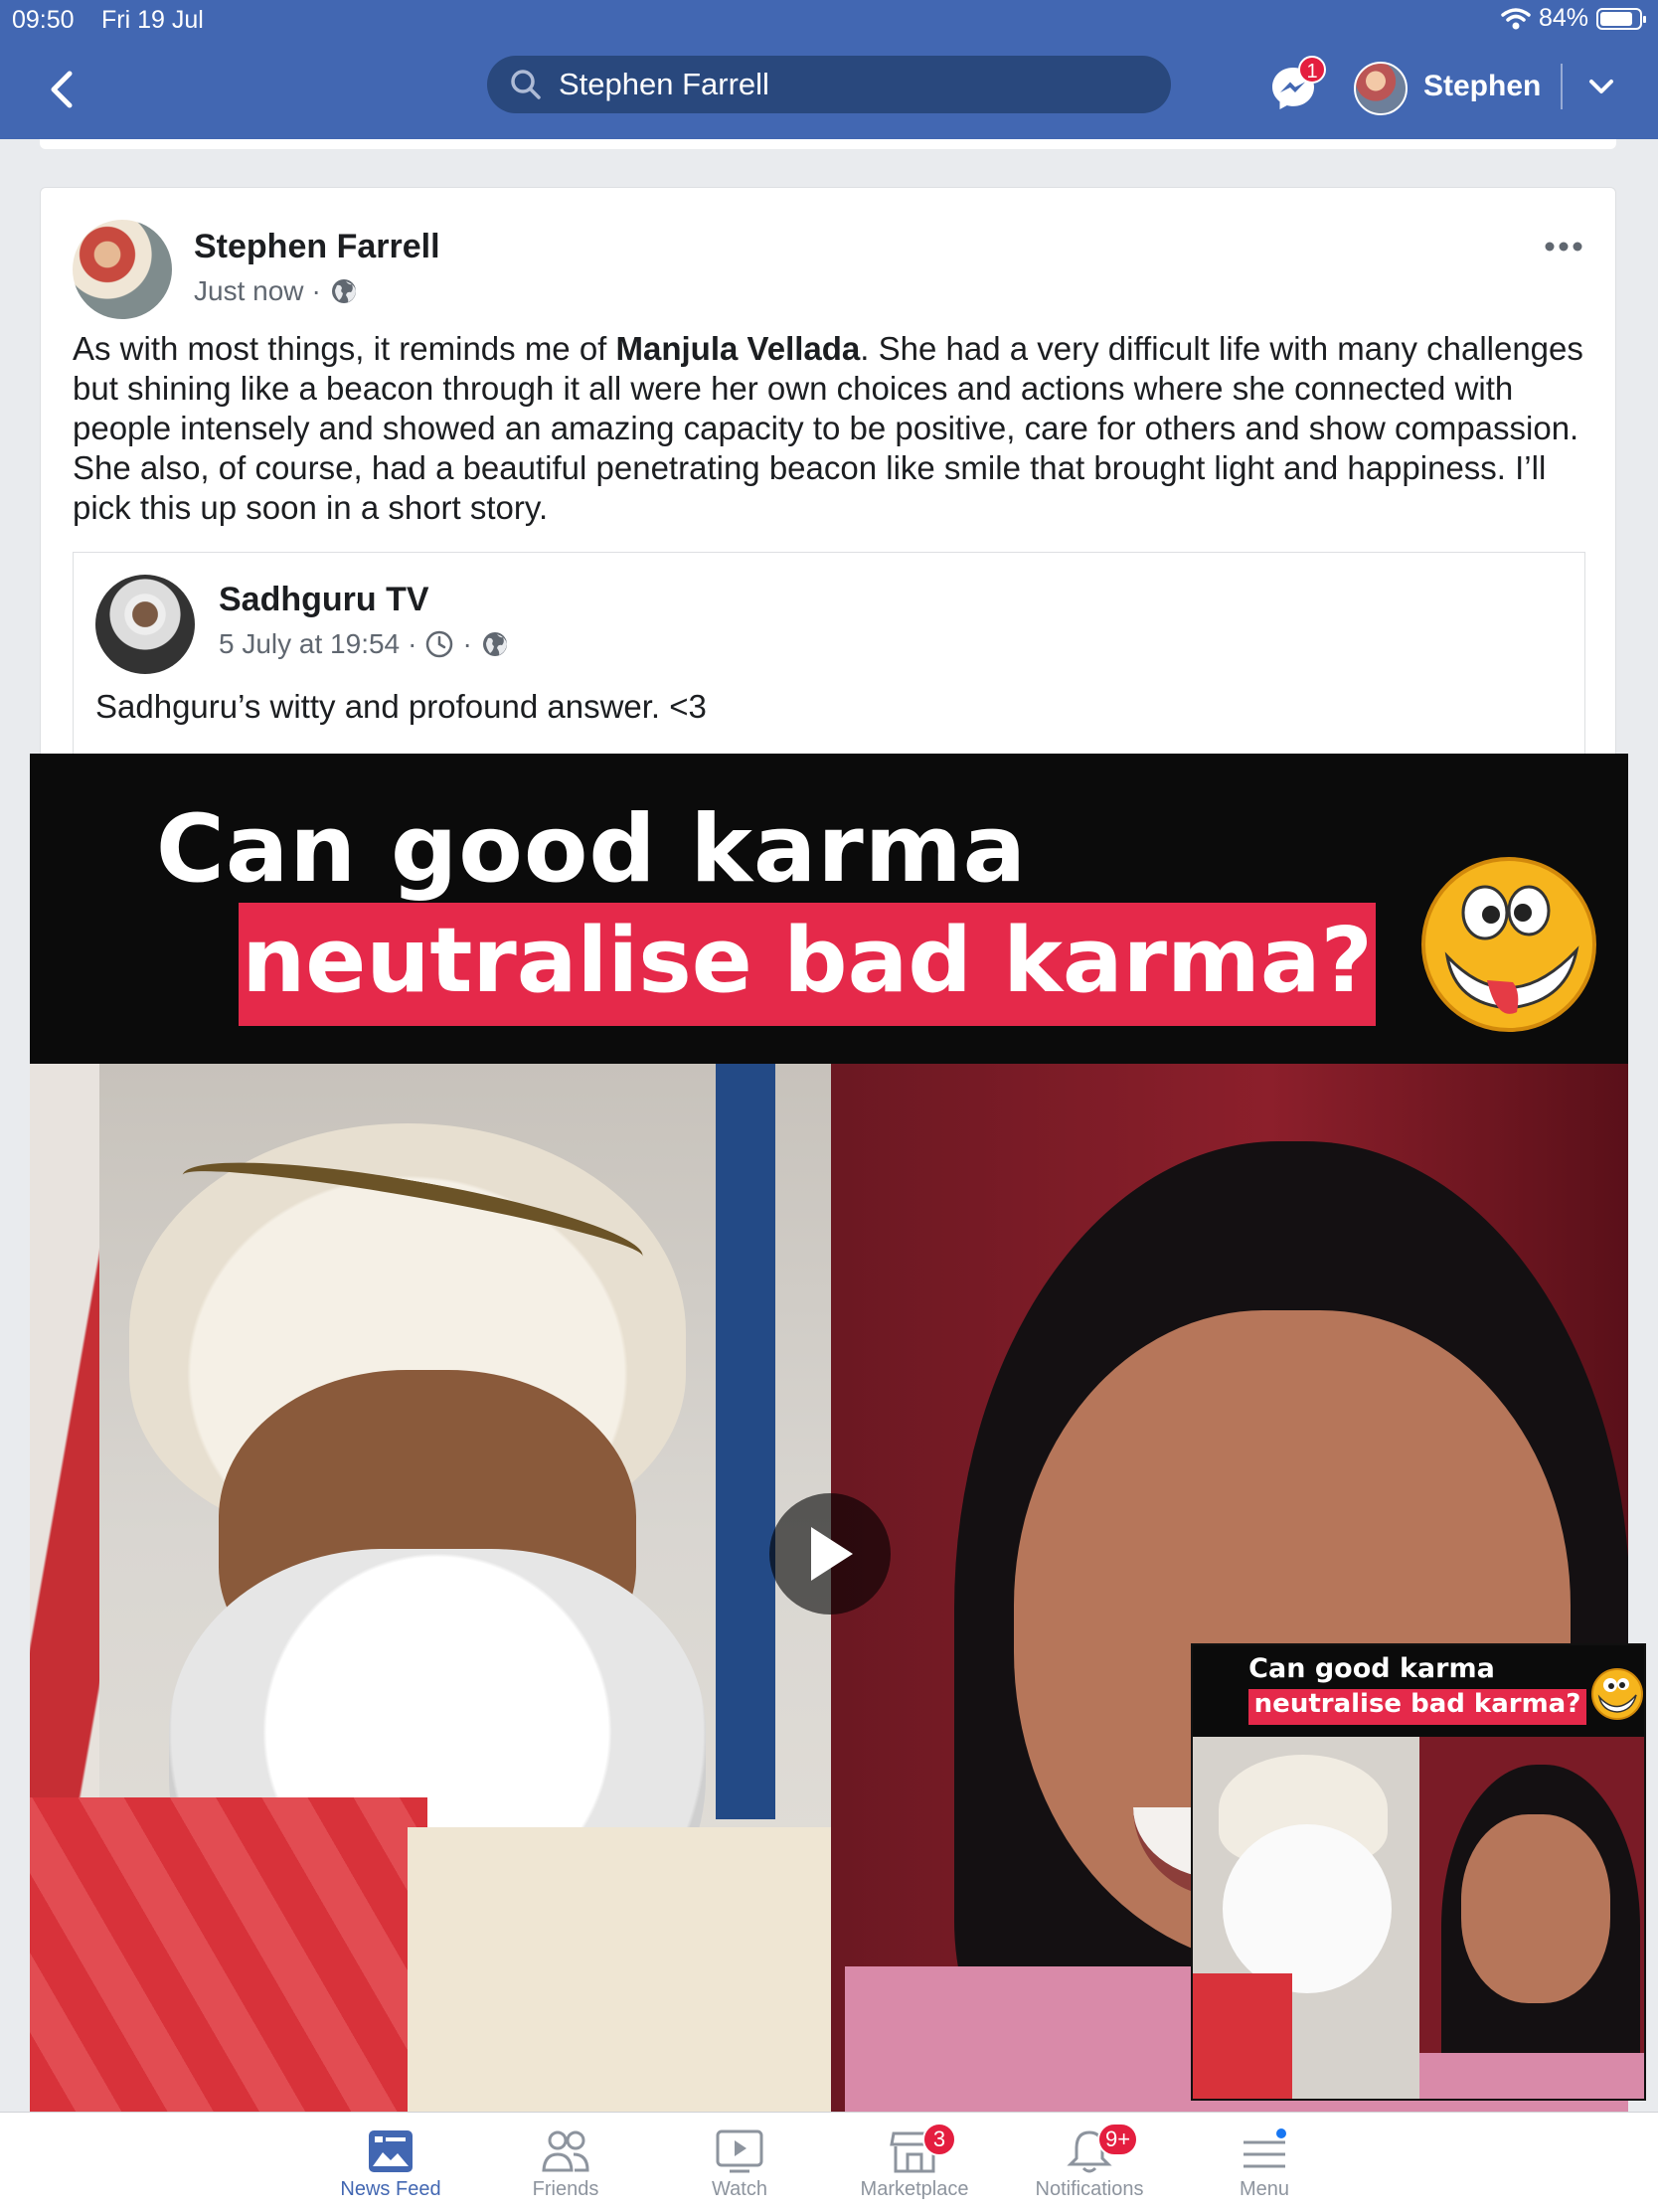 This screenshot has height=2212, width=1658. What do you see at coordinates (228, 1954) in the screenshot?
I see `shawl` at bounding box center [228, 1954].